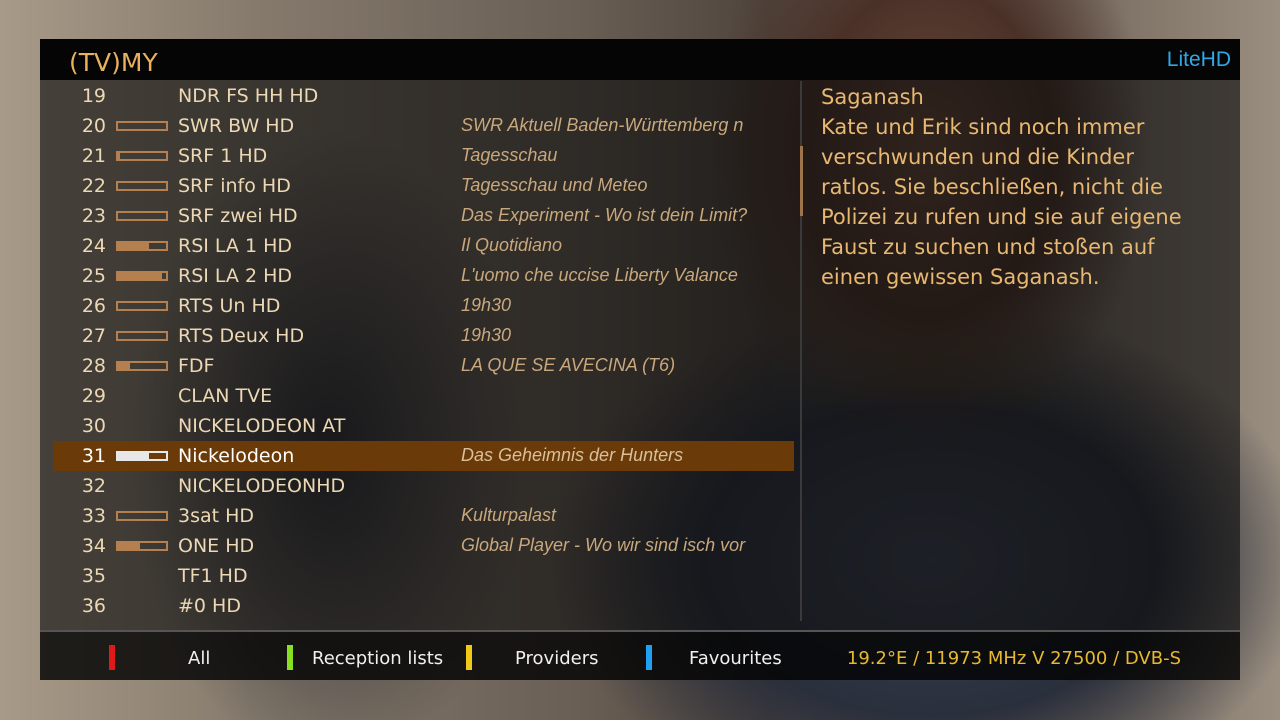 Image resolution: width=1280 pixels, height=720 pixels. What do you see at coordinates (213, 576) in the screenshot?
I see `channel-name: TF1 HD` at bounding box center [213, 576].